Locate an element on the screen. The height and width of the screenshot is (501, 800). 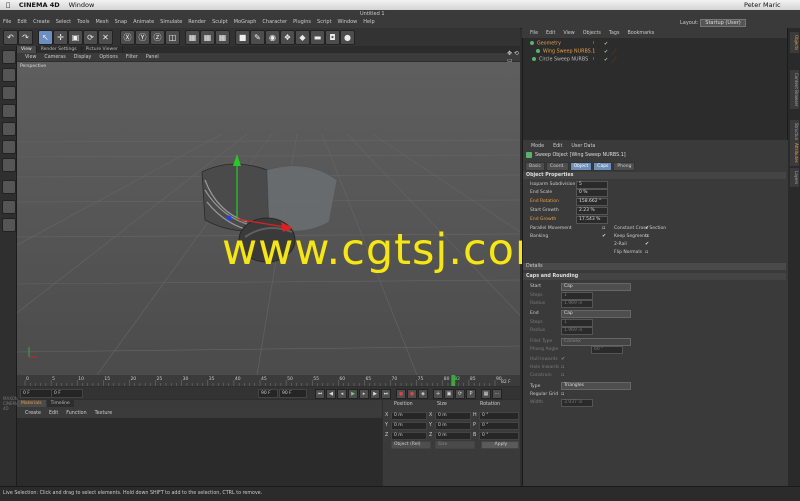
scheme-icon: ⋯ is located at coordinates (497, 394).